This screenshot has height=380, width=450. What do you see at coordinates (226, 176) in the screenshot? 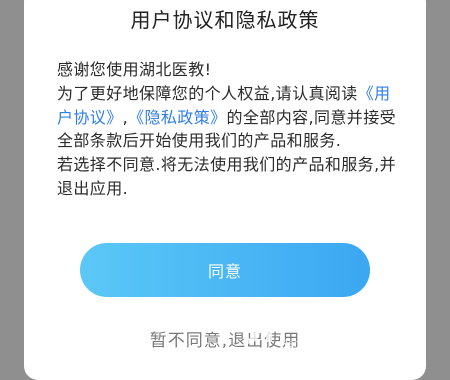
I see `decline-notice-paragraph: 若选择不同意.将无法使用我们的产品和服务,并退出应用.` at bounding box center [226, 176].